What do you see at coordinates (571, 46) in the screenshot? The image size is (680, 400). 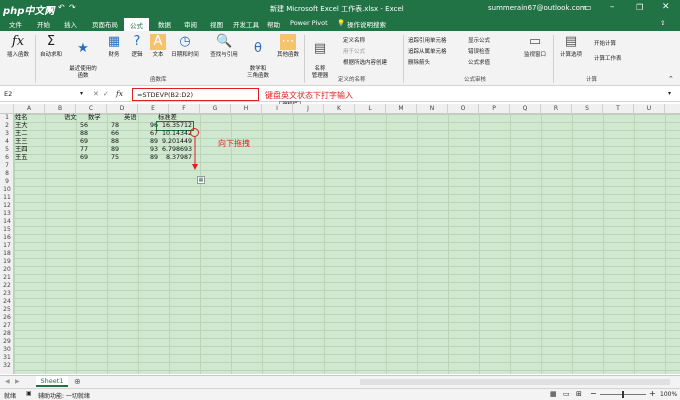 I see `calculation-options-button: ▤ 计算选项` at bounding box center [571, 46].